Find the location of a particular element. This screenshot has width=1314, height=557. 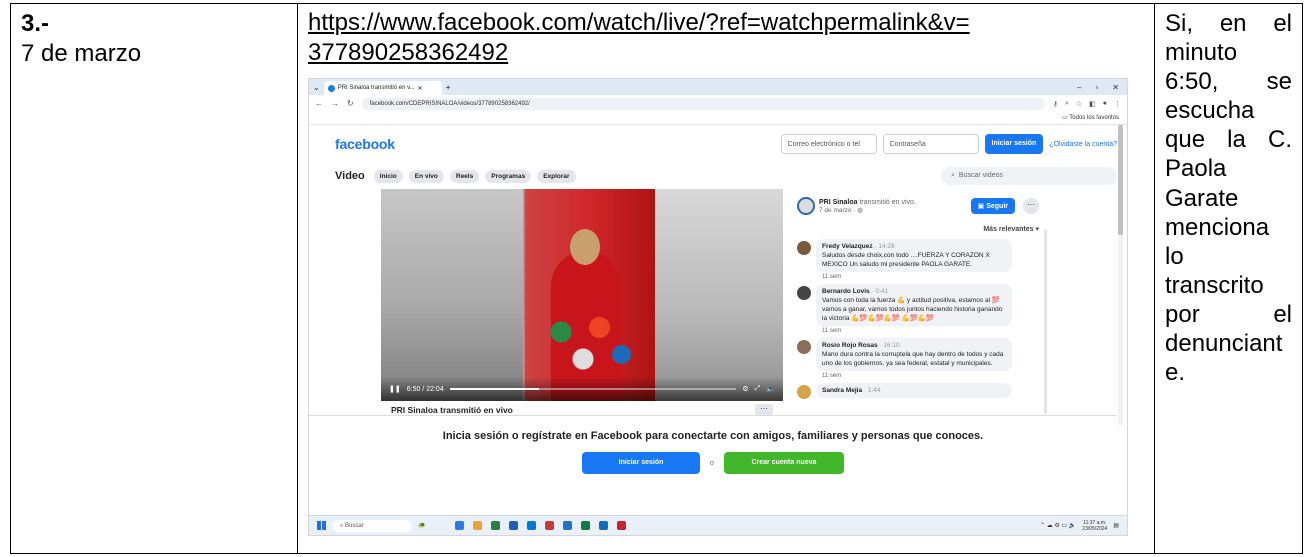

browser-tab: PRI Sinaloa transmitió en v... ✕ is located at coordinates (382, 88).